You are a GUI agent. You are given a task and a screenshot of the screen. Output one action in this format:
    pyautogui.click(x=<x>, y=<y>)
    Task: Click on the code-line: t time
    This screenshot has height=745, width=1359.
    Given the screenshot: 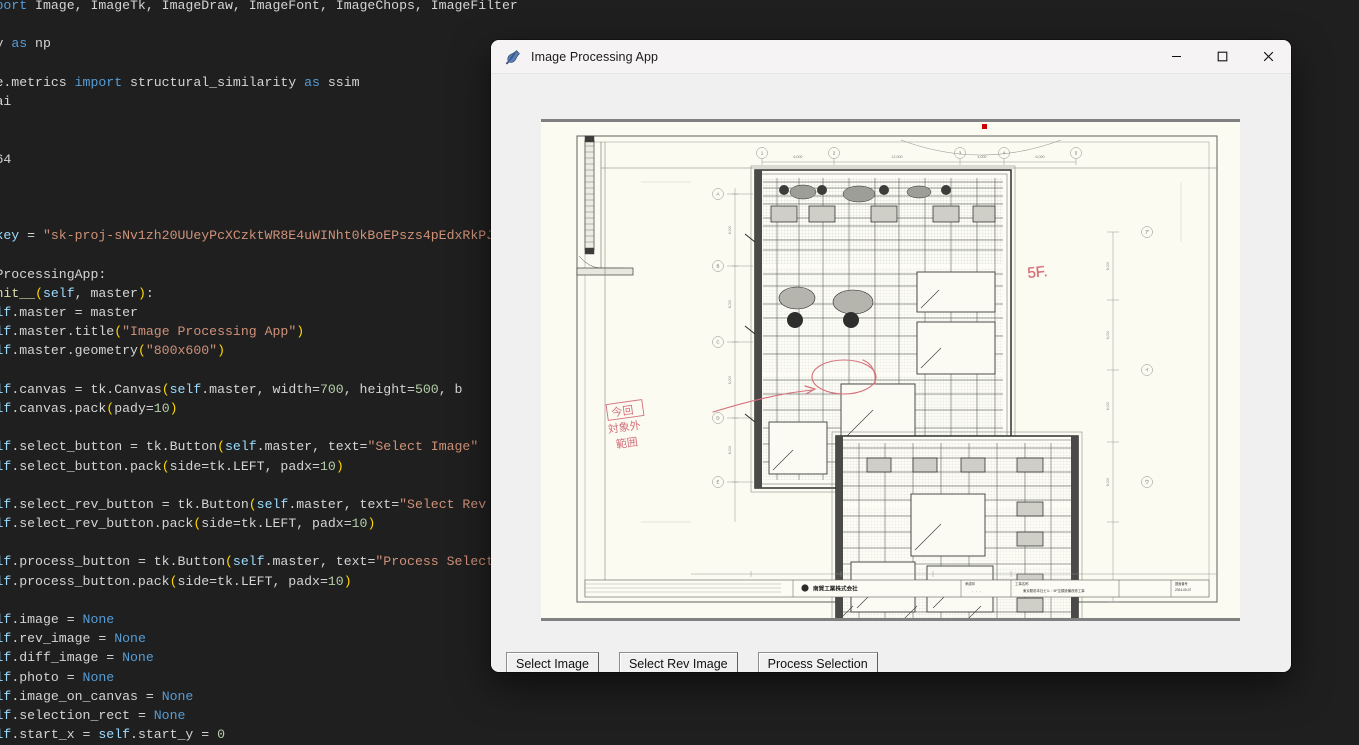 What is the action you would take?
    pyautogui.click(x=354, y=24)
    